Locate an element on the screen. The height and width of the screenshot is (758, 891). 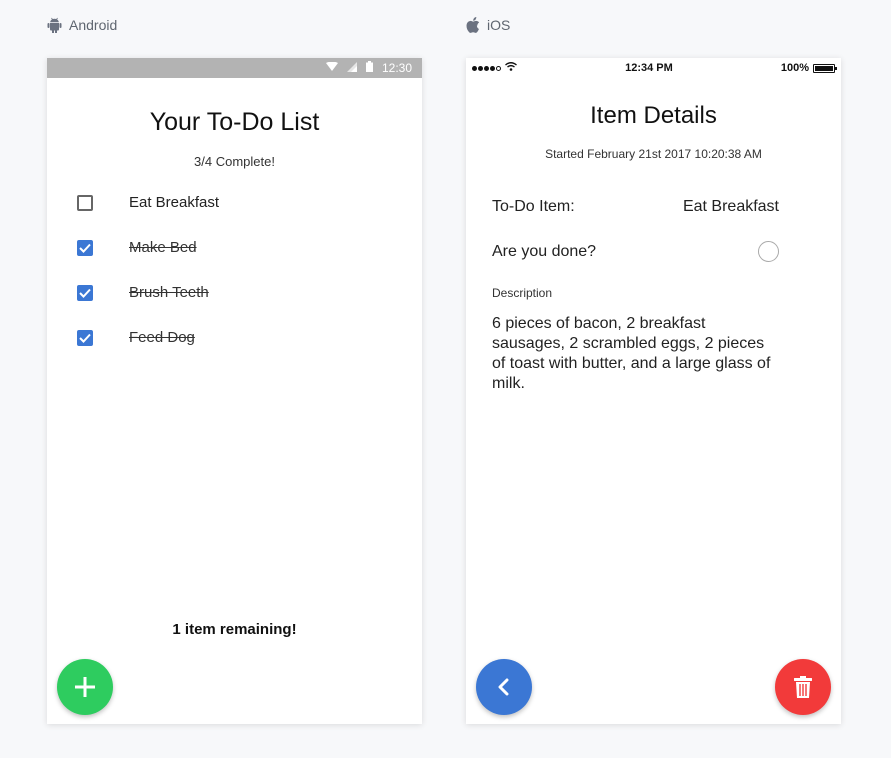
todo-item-feed-dog: Feed Dog is located at coordinates (239, 337).